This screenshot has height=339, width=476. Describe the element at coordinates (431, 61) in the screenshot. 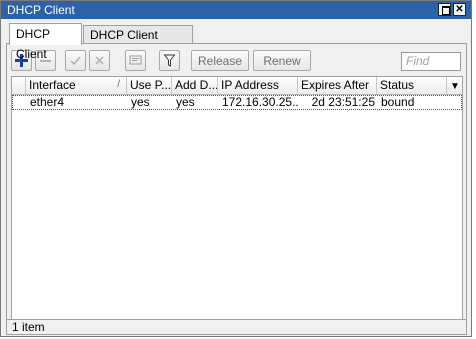

I see `find-input: Find` at that location.